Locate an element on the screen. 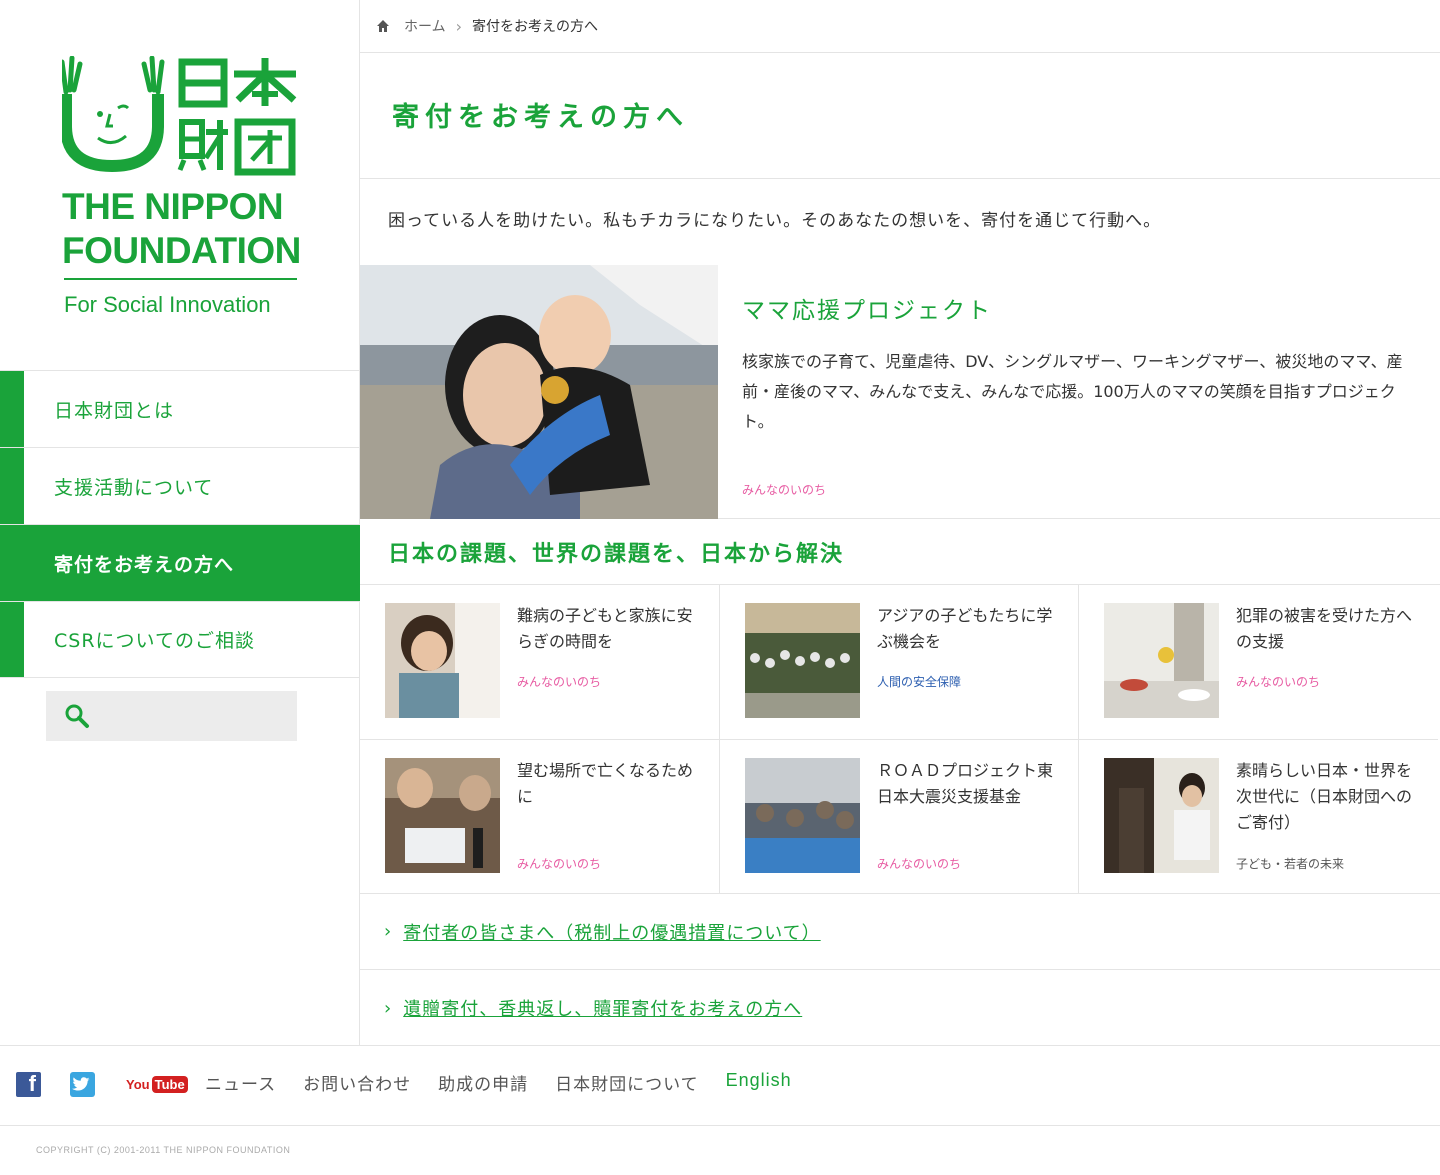 Image resolution: width=1440 pixels, height=1175 pixels. sidebar-item-csr: CSRについてのご相談 is located at coordinates (180, 639).